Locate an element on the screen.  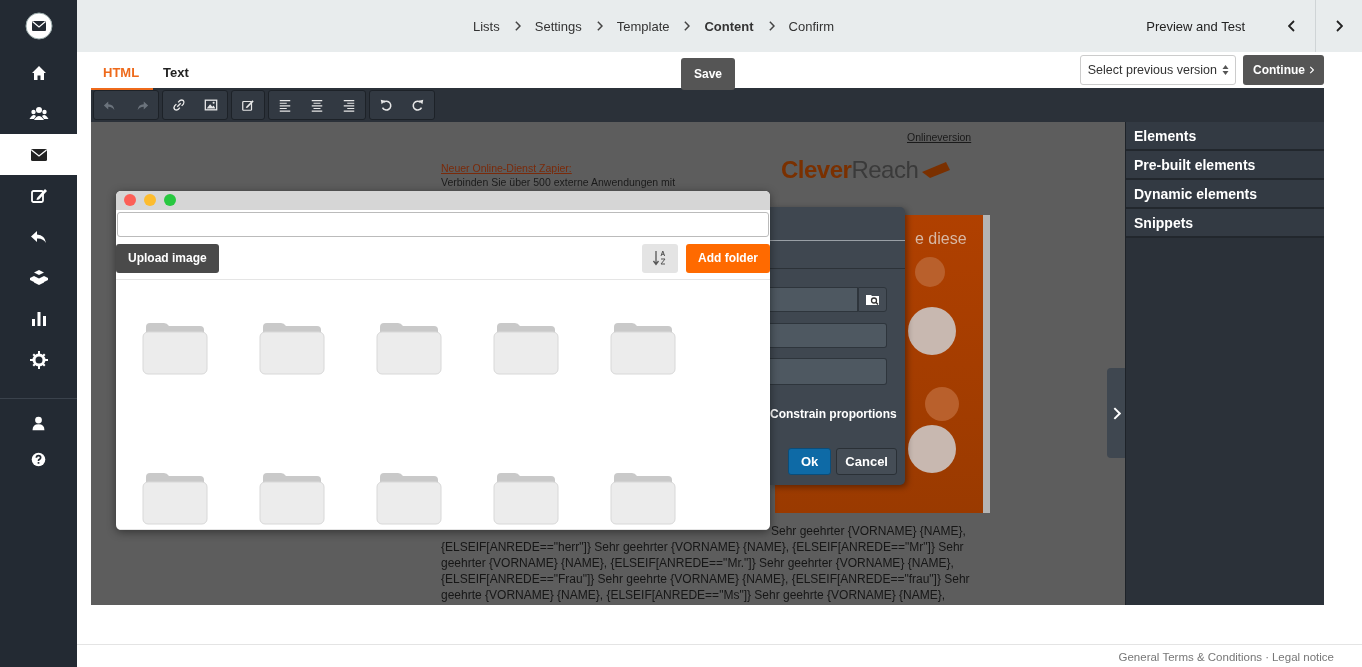
sort-button is located at coordinates (660, 258).